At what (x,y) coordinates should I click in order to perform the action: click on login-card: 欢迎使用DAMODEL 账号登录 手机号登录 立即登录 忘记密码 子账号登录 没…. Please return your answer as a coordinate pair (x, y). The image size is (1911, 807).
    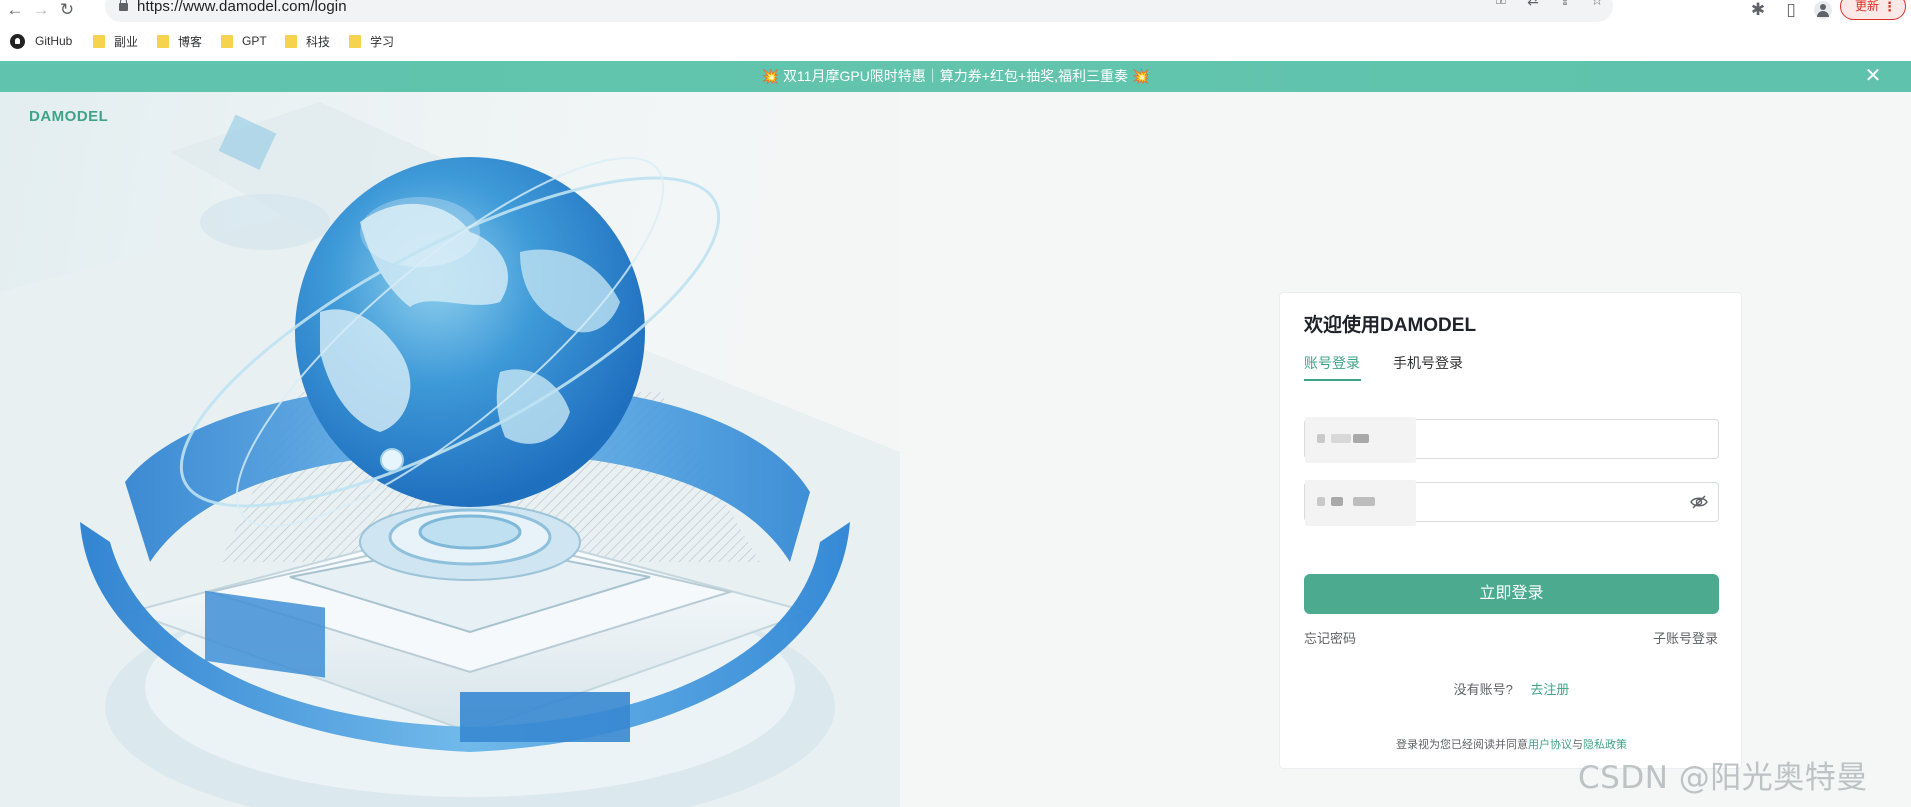
    Looking at the image, I should click on (1510, 530).